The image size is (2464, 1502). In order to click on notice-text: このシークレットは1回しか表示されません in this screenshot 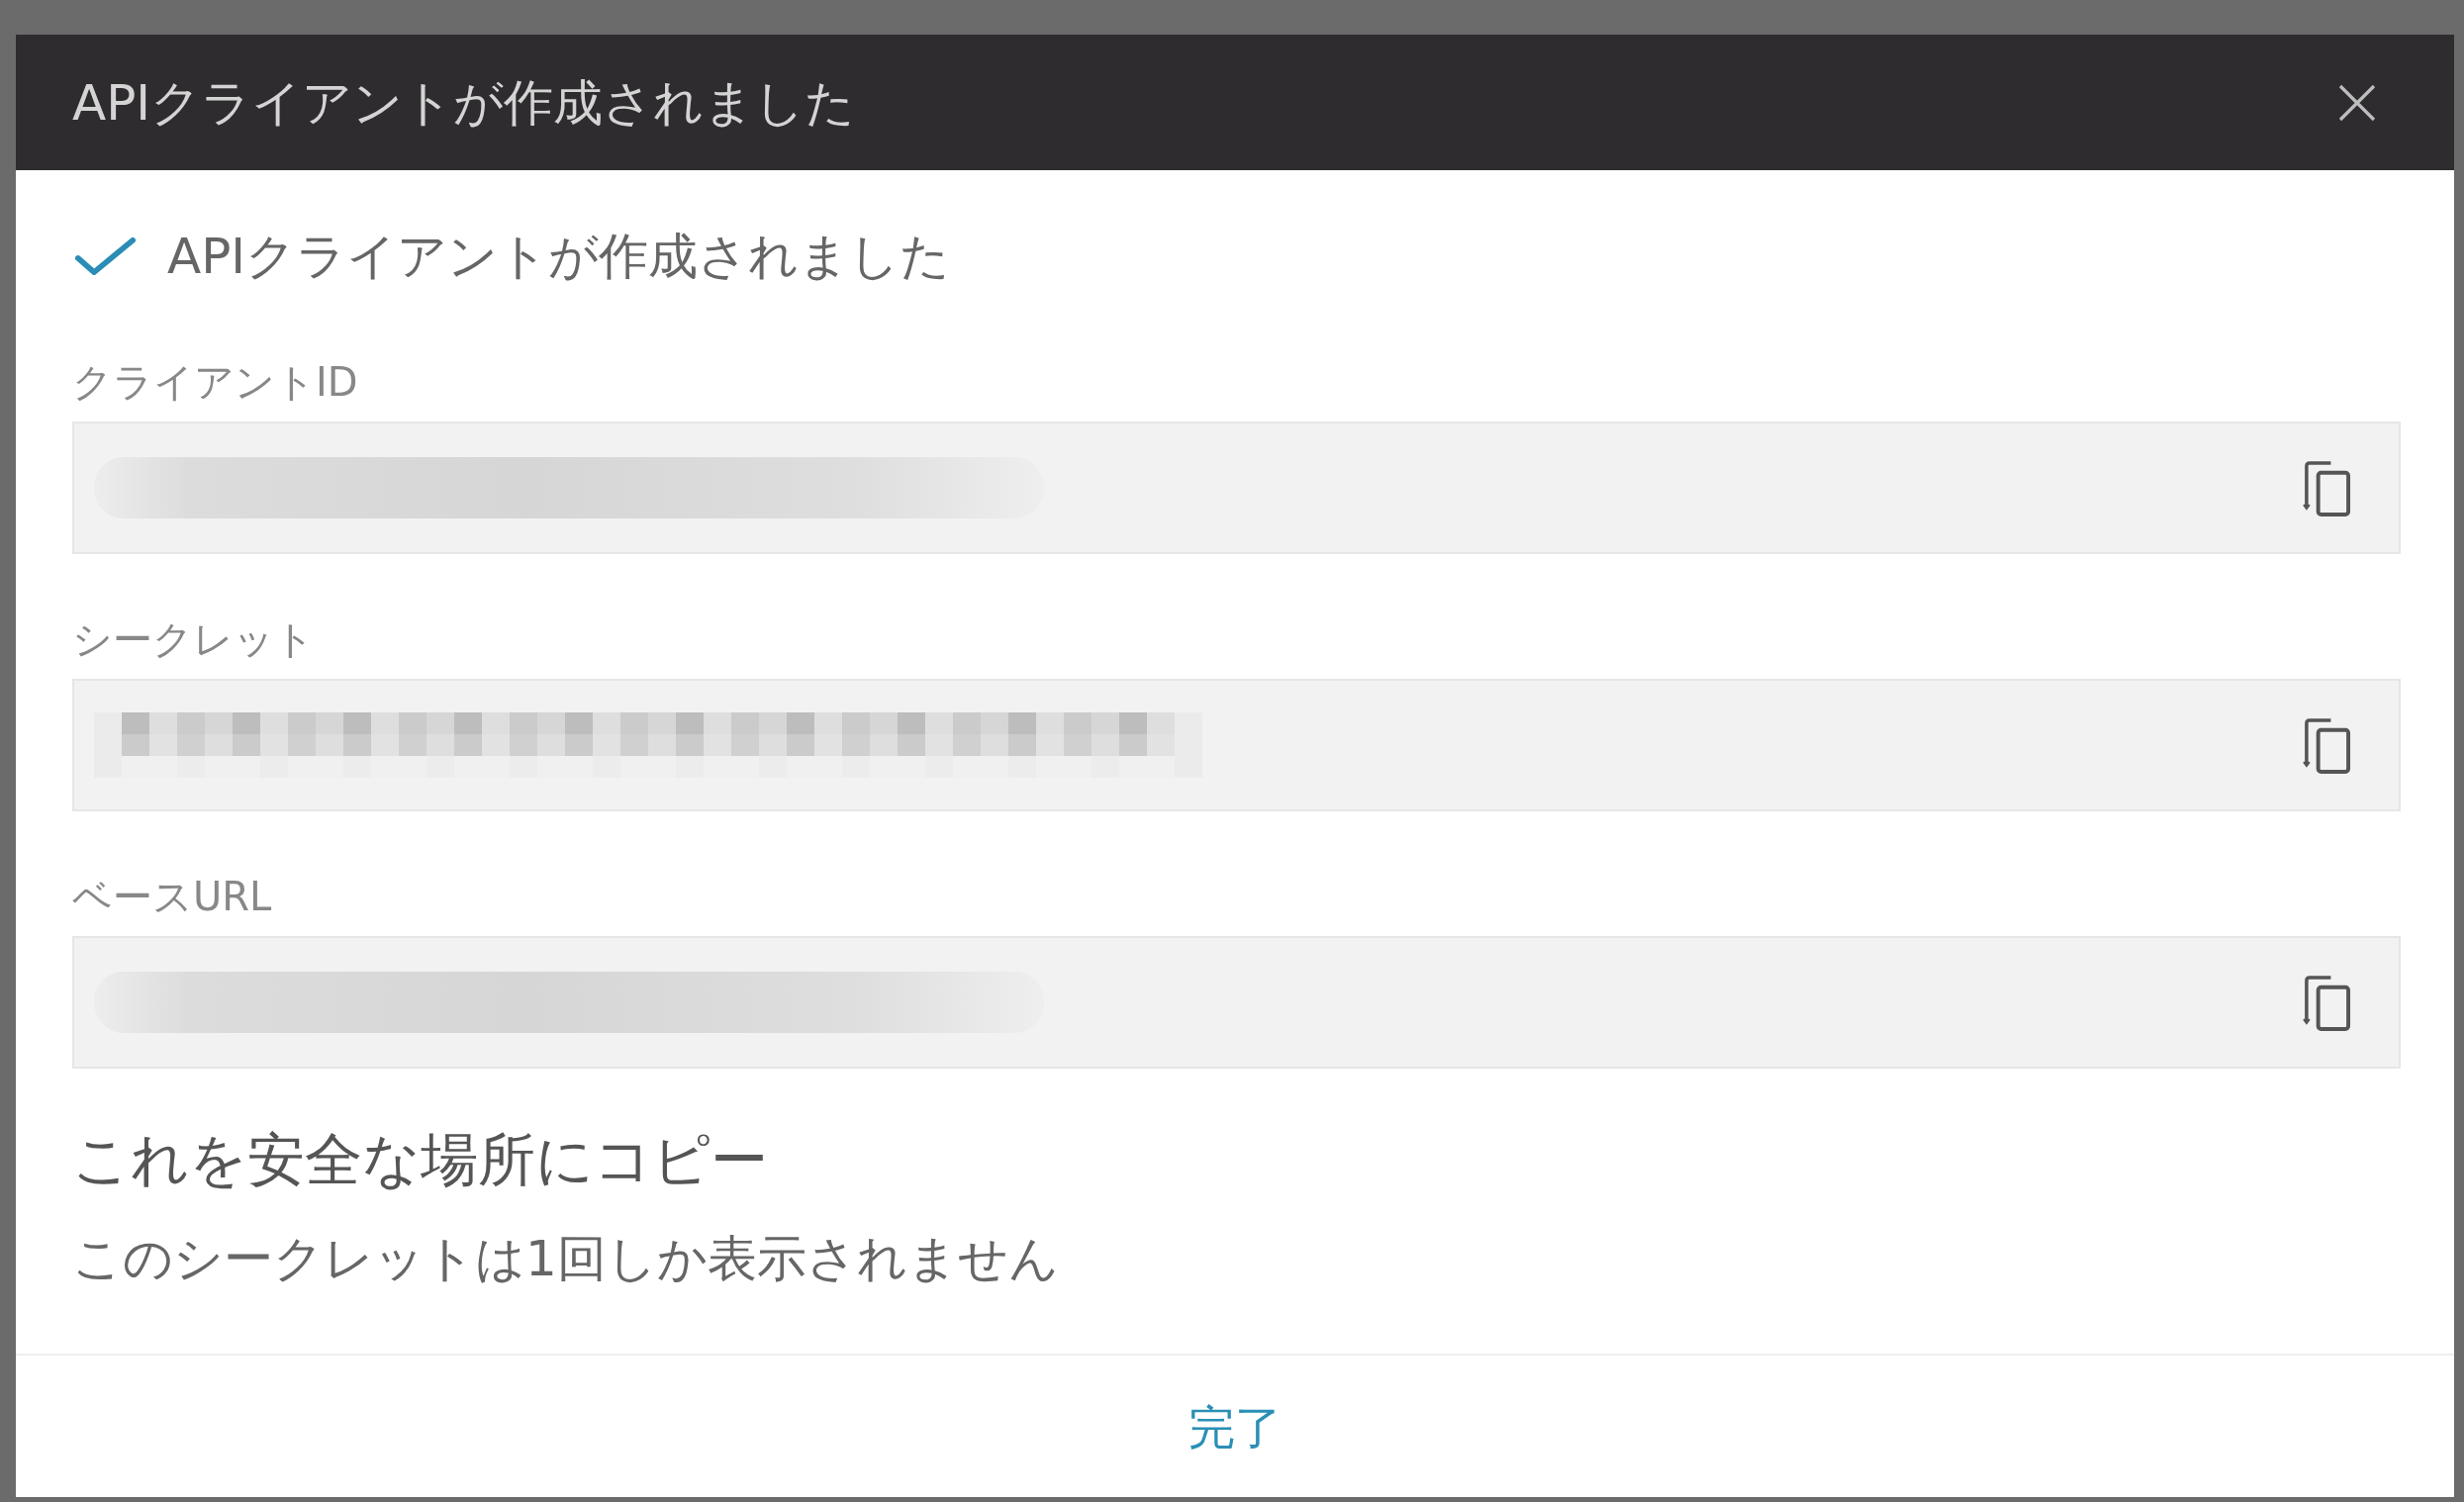, I will do `click(566, 1258)`.